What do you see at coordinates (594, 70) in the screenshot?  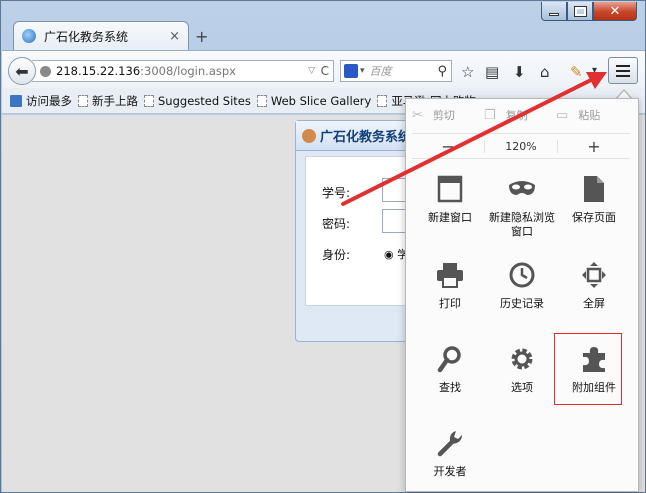 I see `extension-dropdown-icon: ▾` at bounding box center [594, 70].